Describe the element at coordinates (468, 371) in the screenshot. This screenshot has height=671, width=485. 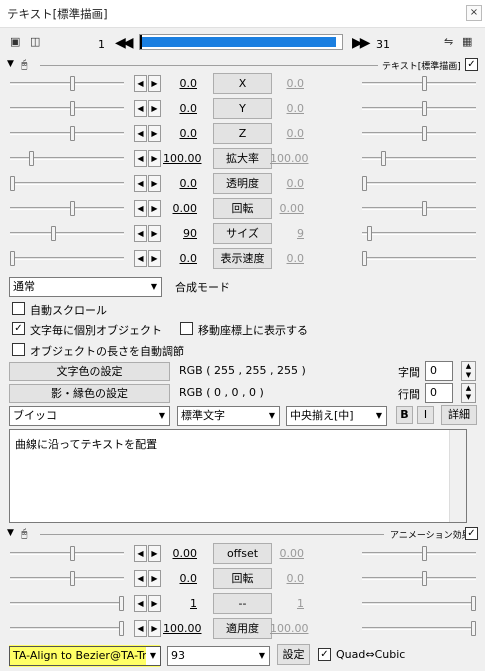
I see `char-spacing-stepper: ▲ ▼` at that location.